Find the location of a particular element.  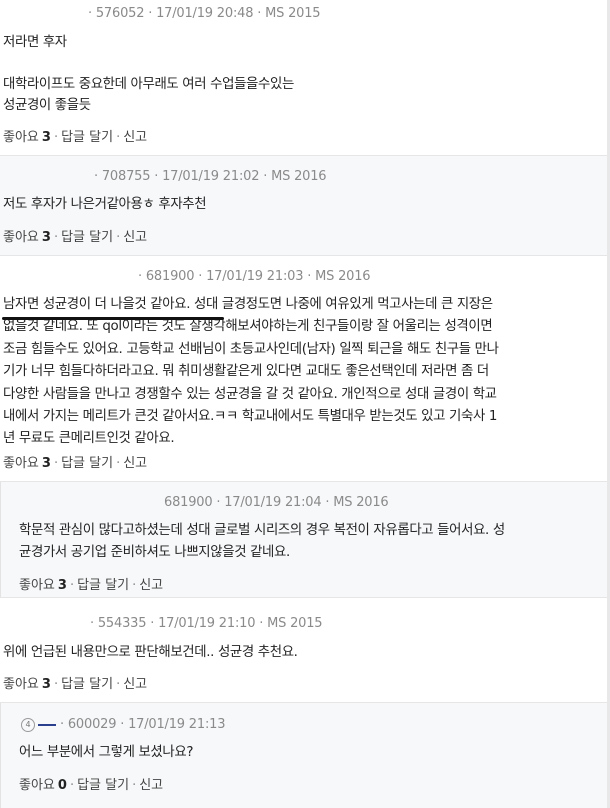

comment-meta: · 708755 · 17/01/19 21:02 · MS 2016 is located at coordinates (210, 176).